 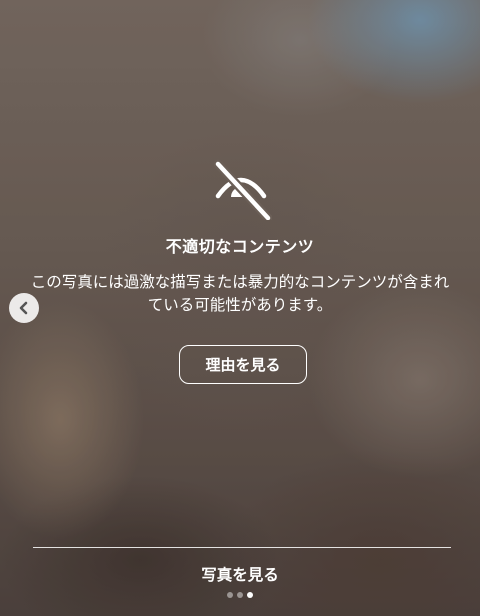 I want to click on chevron-left-icon, so click(x=23, y=308).